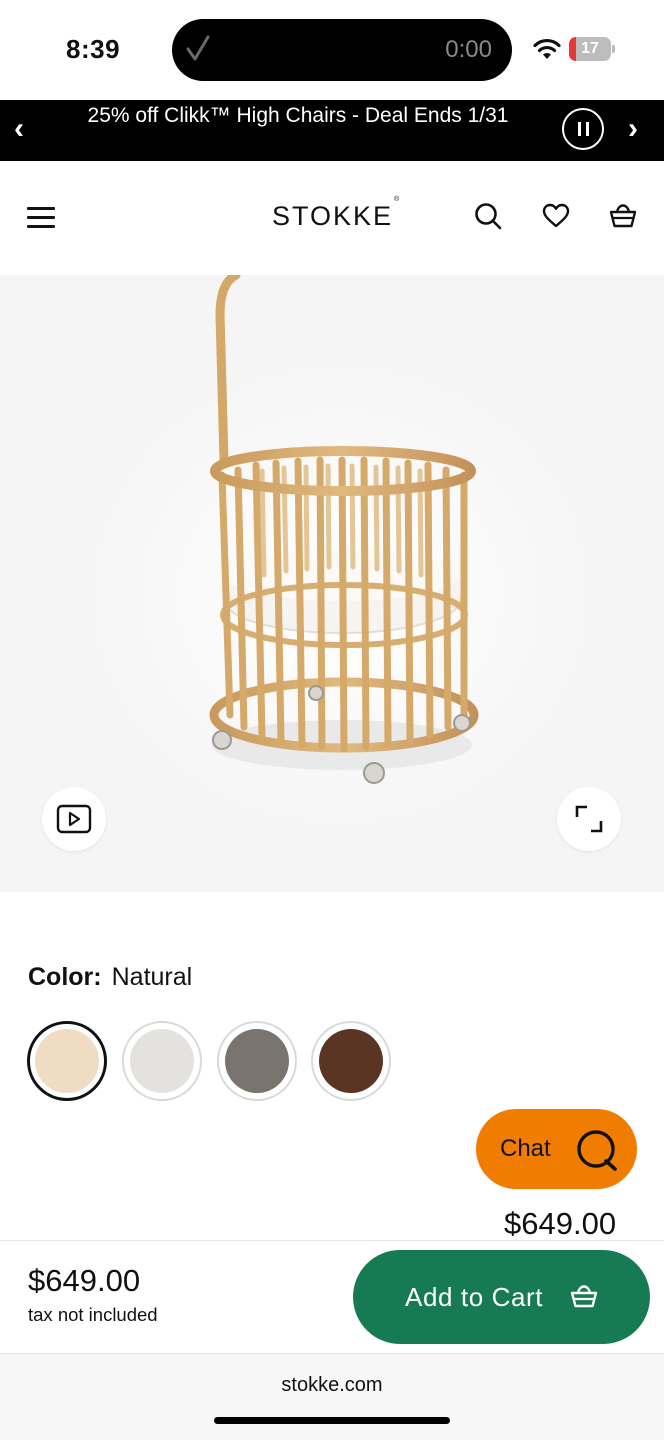 The image size is (664, 1440). What do you see at coordinates (332, 1296) in the screenshot?
I see `sticky-cart-bar: $649.00 tax not included Add to Cart` at bounding box center [332, 1296].